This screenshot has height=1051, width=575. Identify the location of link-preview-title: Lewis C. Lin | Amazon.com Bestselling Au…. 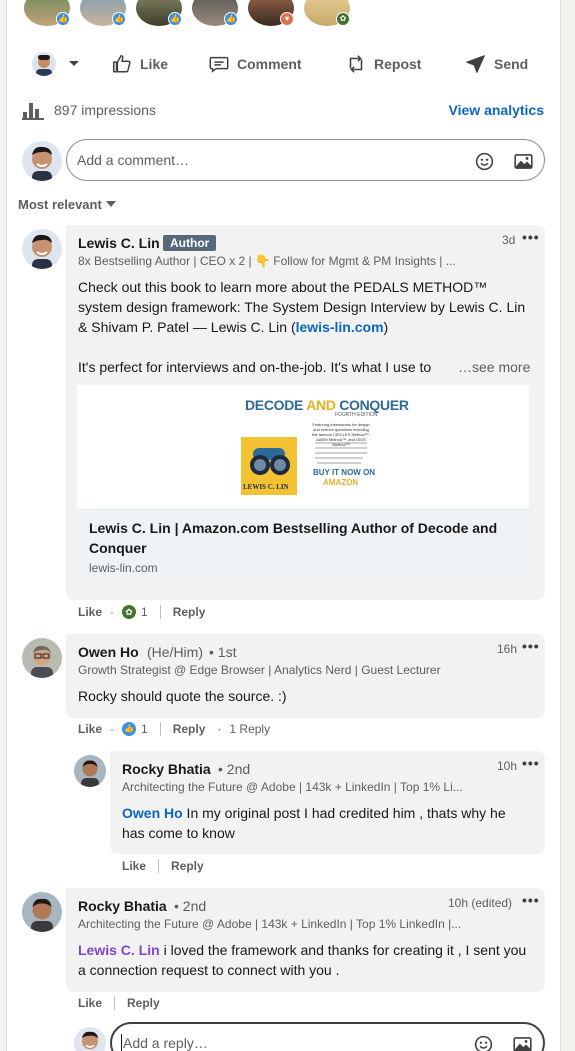
(293, 538).